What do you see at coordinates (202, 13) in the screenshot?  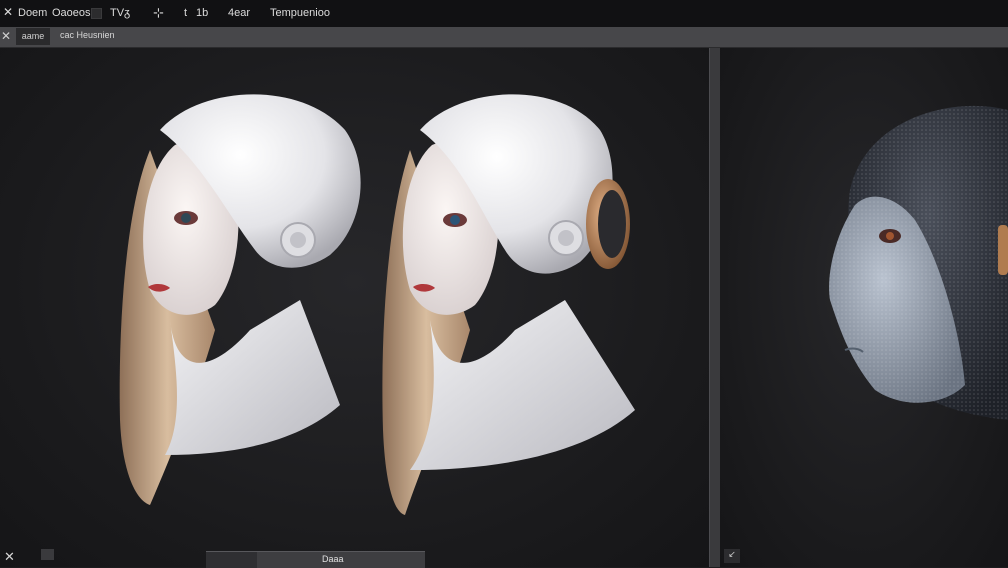 I see `menu-item-1b: 1b` at bounding box center [202, 13].